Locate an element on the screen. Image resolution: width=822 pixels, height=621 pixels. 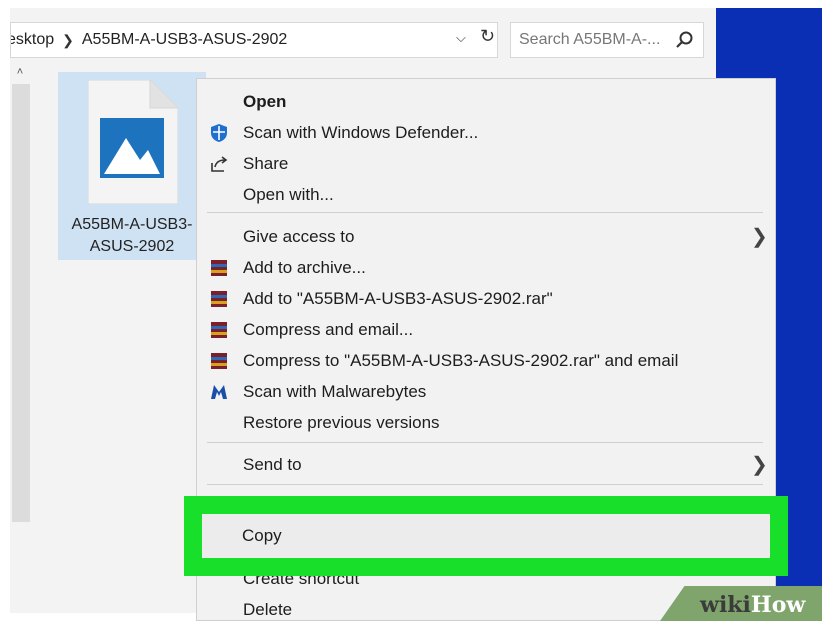
menu-item-add-to-rar: Add to "A55BM-A-USB3-ASUS-2902.rar" is located at coordinates (398, 299).